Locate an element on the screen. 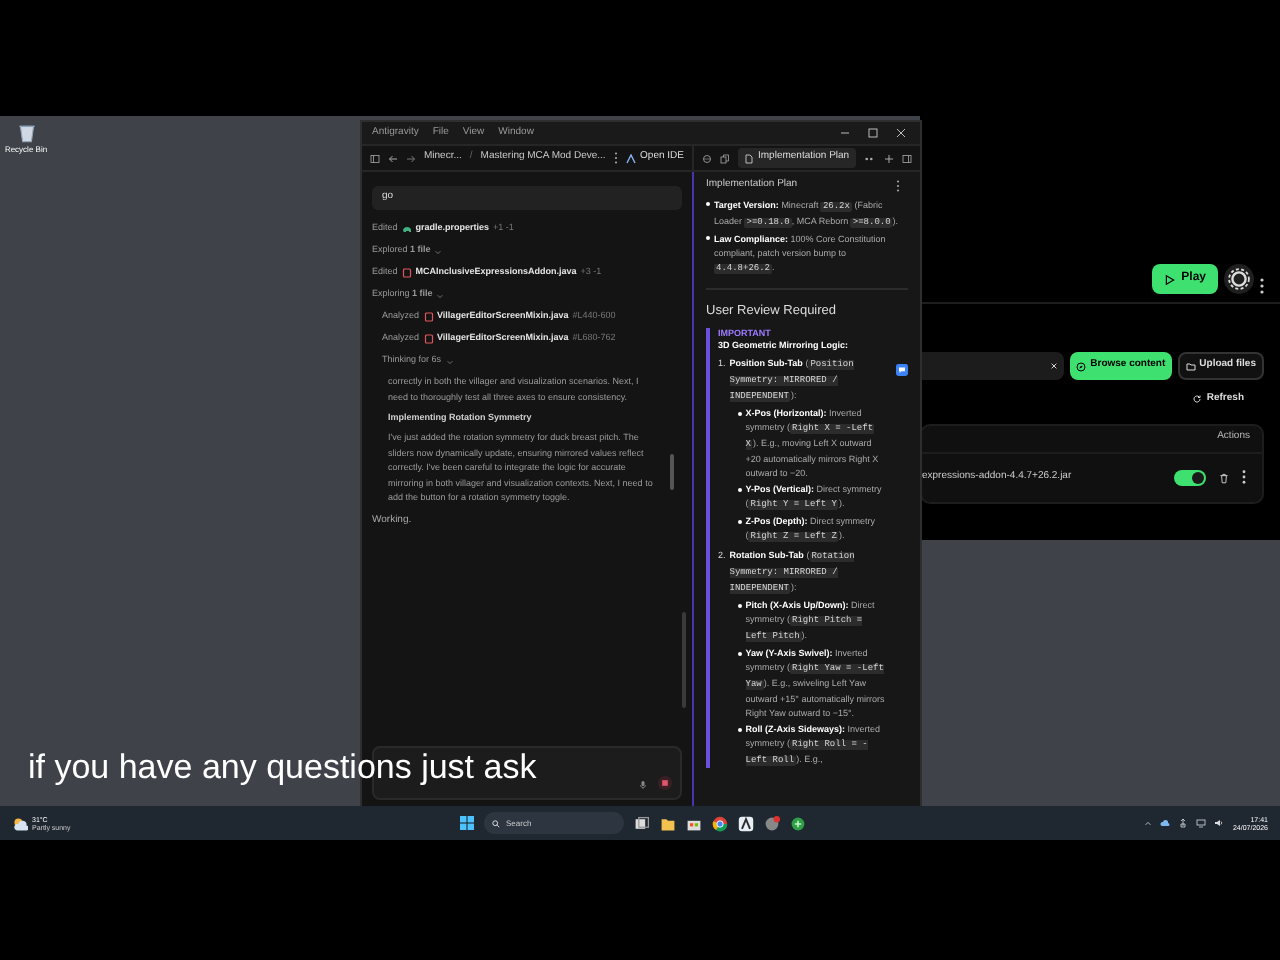  enable-toggle is located at coordinates (1190, 477).